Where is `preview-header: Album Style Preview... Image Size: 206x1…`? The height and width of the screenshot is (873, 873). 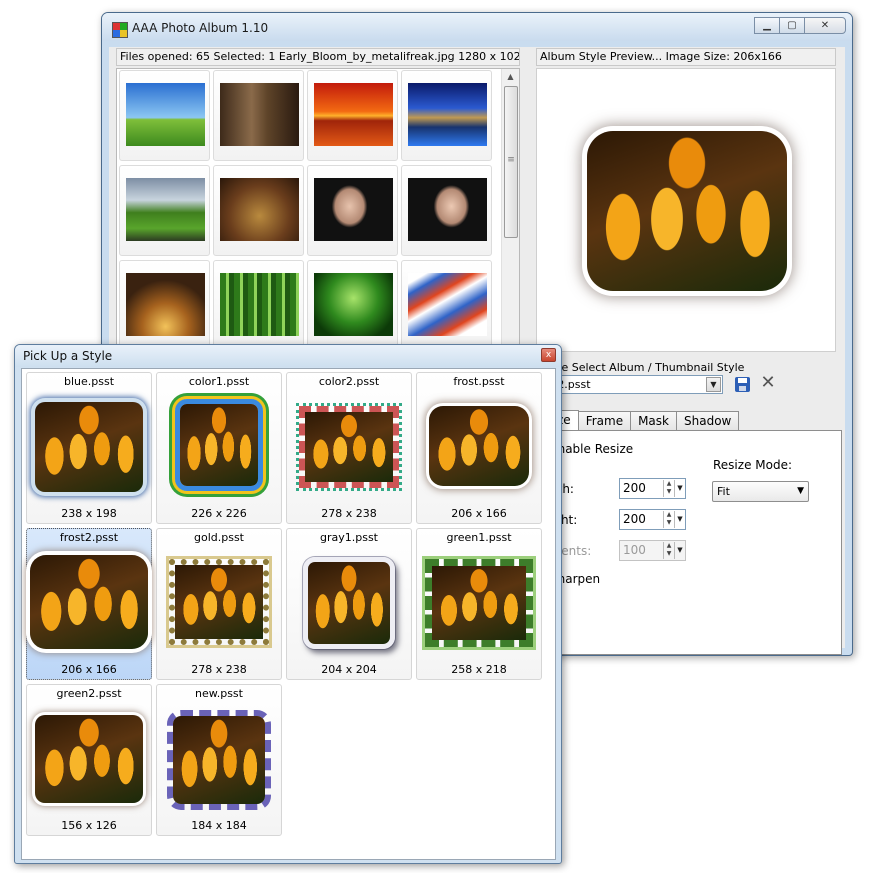
preview-header: Album Style Preview... Image Size: 206x1… is located at coordinates (686, 57).